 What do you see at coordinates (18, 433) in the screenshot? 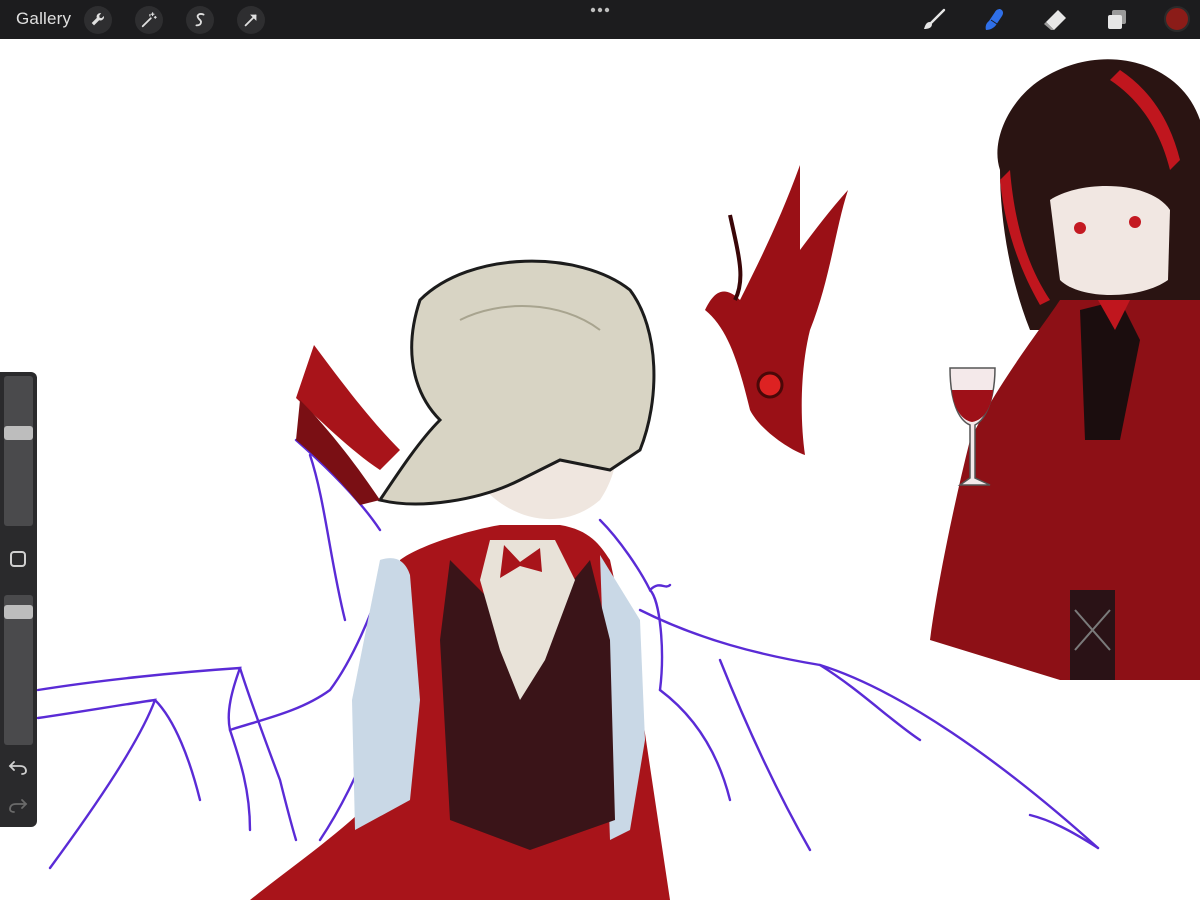
I see `brush-size-thumb` at bounding box center [18, 433].